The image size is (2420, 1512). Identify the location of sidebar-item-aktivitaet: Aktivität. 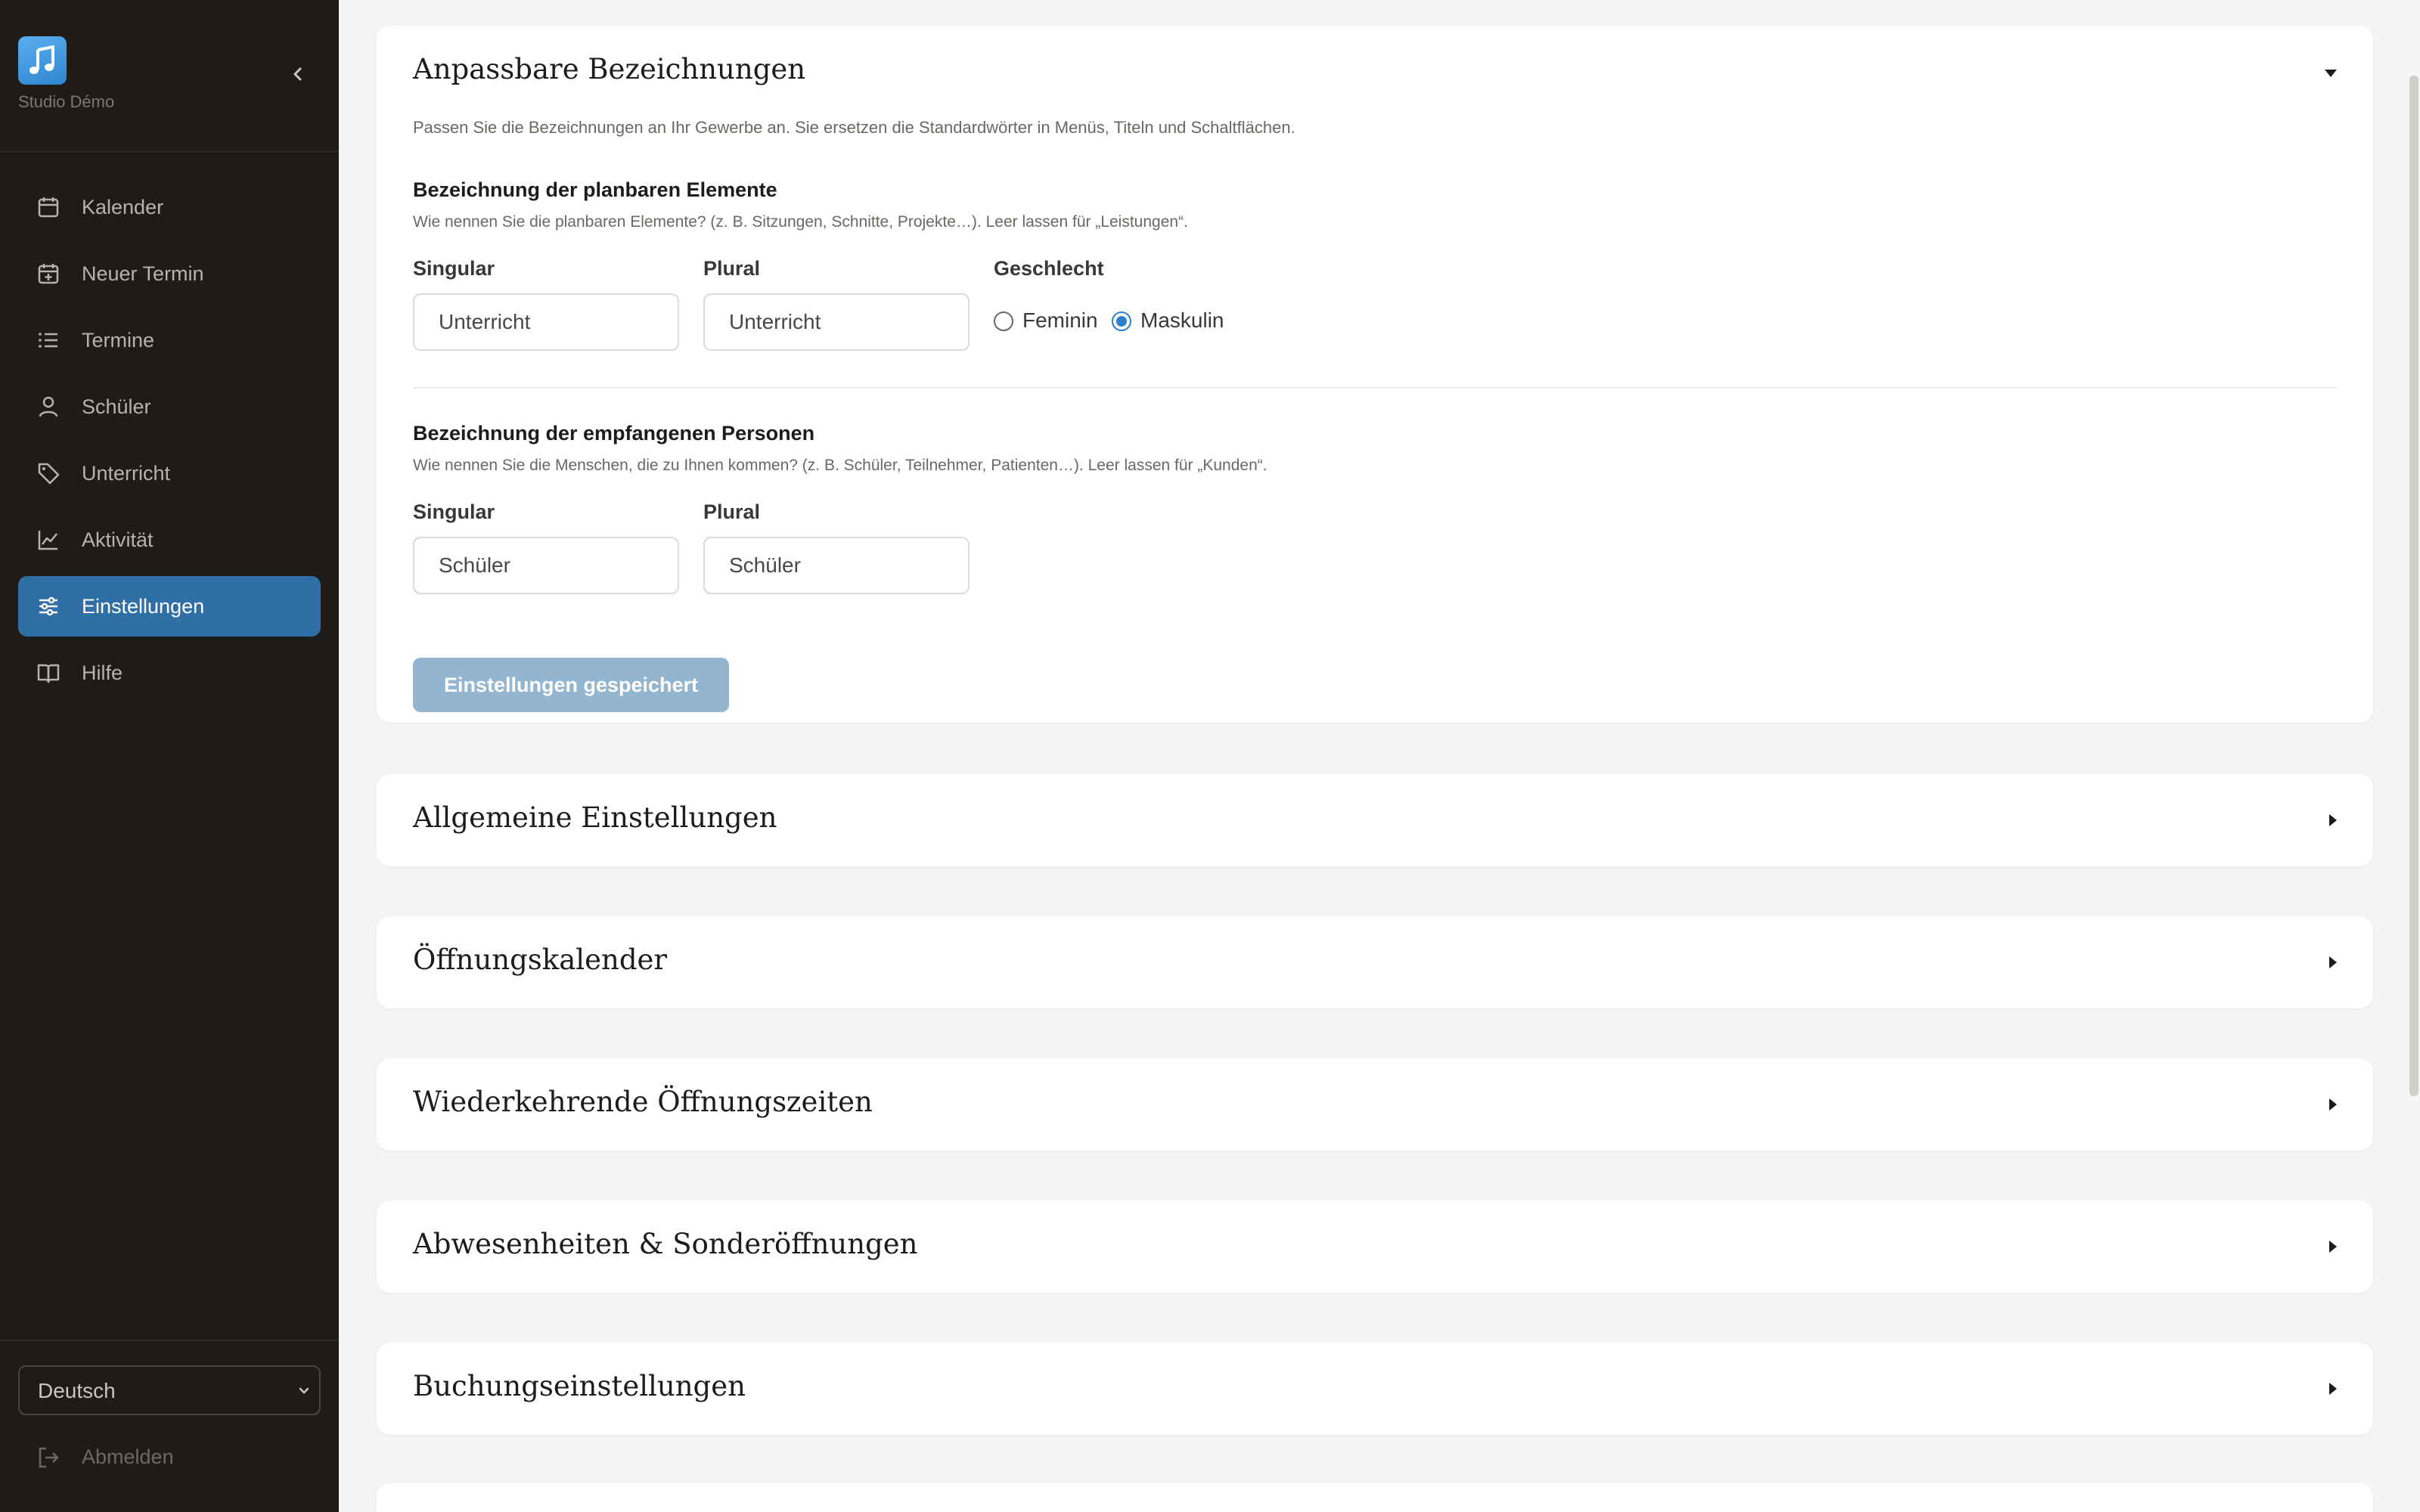
(169, 540).